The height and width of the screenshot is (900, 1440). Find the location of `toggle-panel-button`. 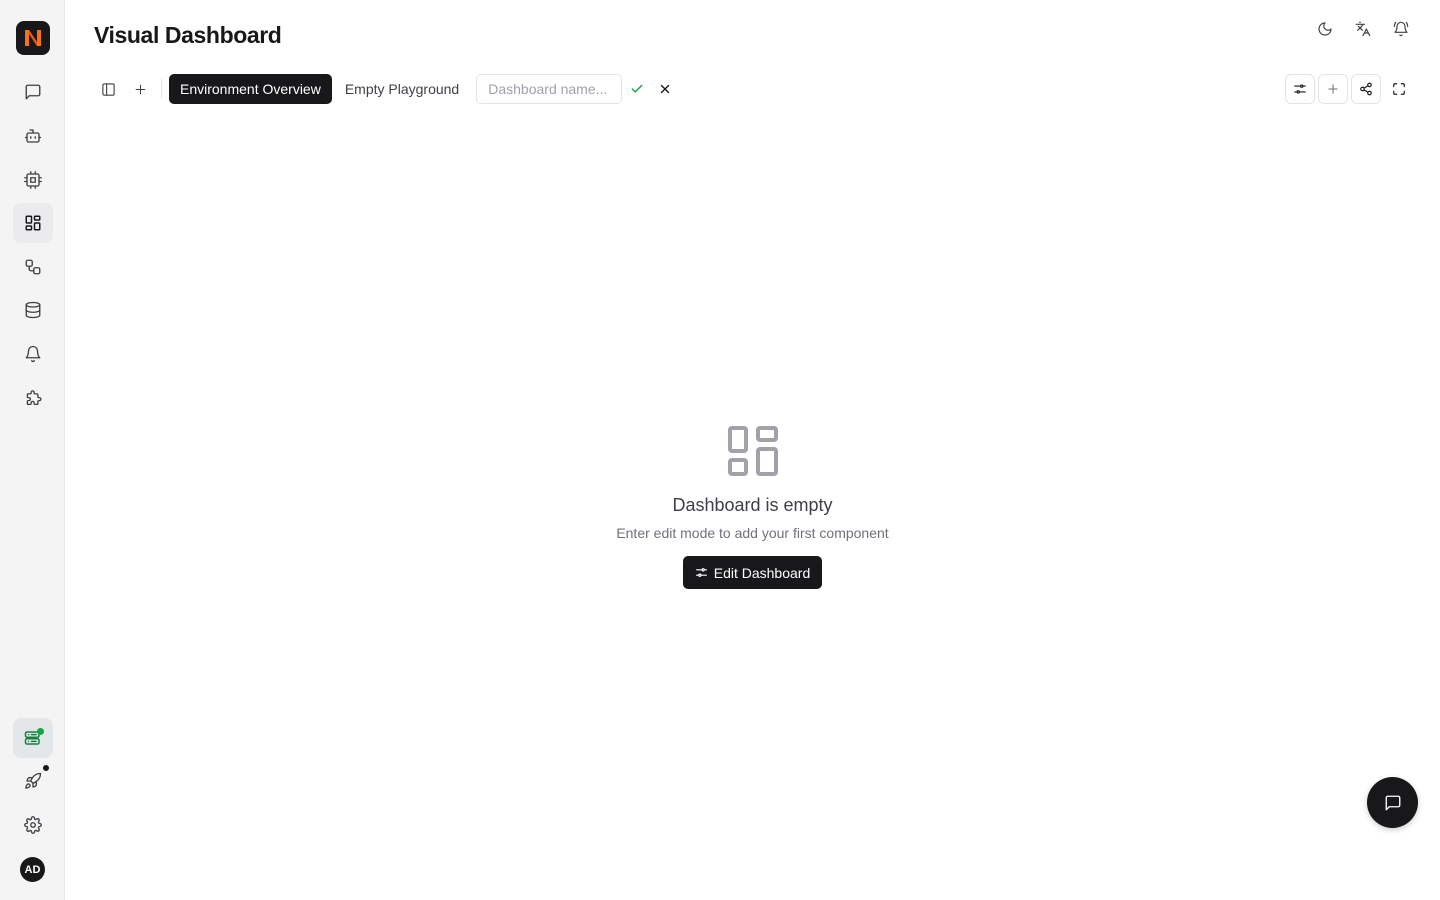

toggle-panel-button is located at coordinates (108, 89).